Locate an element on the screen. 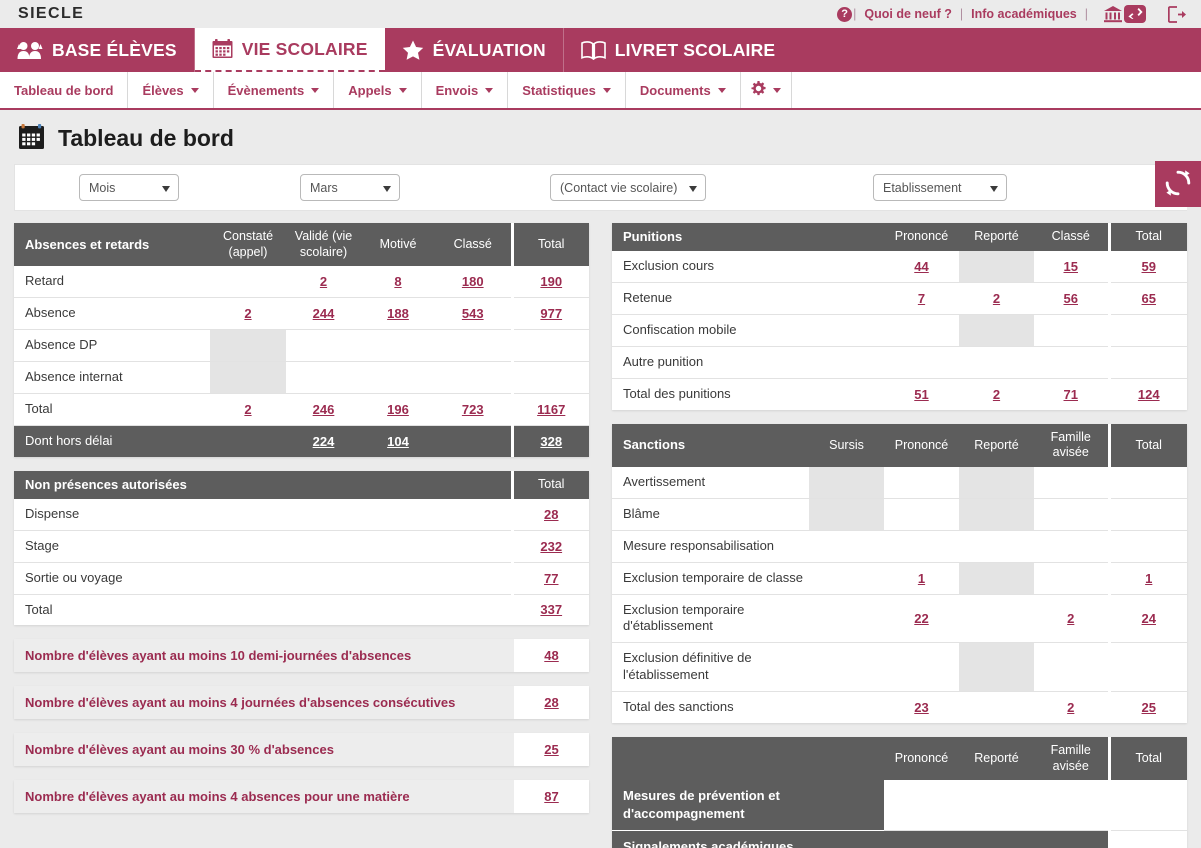 The image size is (1201, 848). cell-total: 28 is located at coordinates (549, 514).